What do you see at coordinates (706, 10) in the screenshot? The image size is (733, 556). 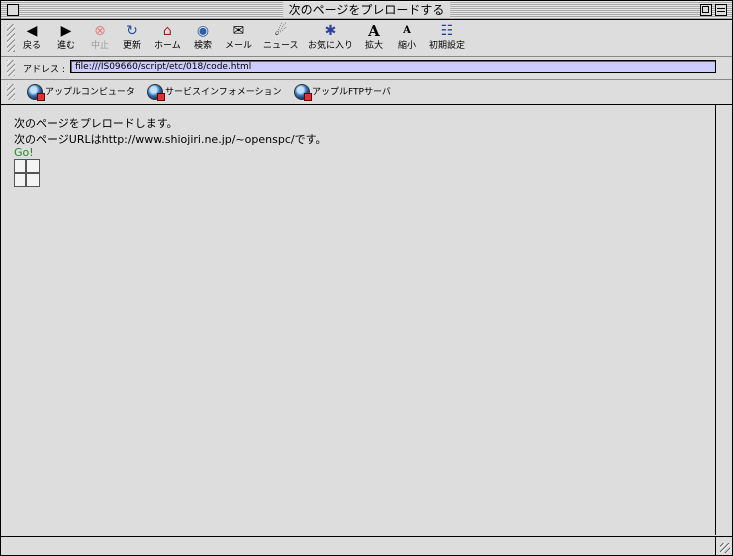 I see `zoom-box-button` at bounding box center [706, 10].